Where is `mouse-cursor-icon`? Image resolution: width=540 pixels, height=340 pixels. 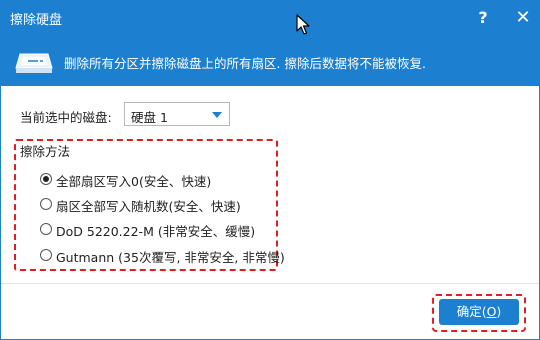
mouse-cursor-icon is located at coordinates (303, 24).